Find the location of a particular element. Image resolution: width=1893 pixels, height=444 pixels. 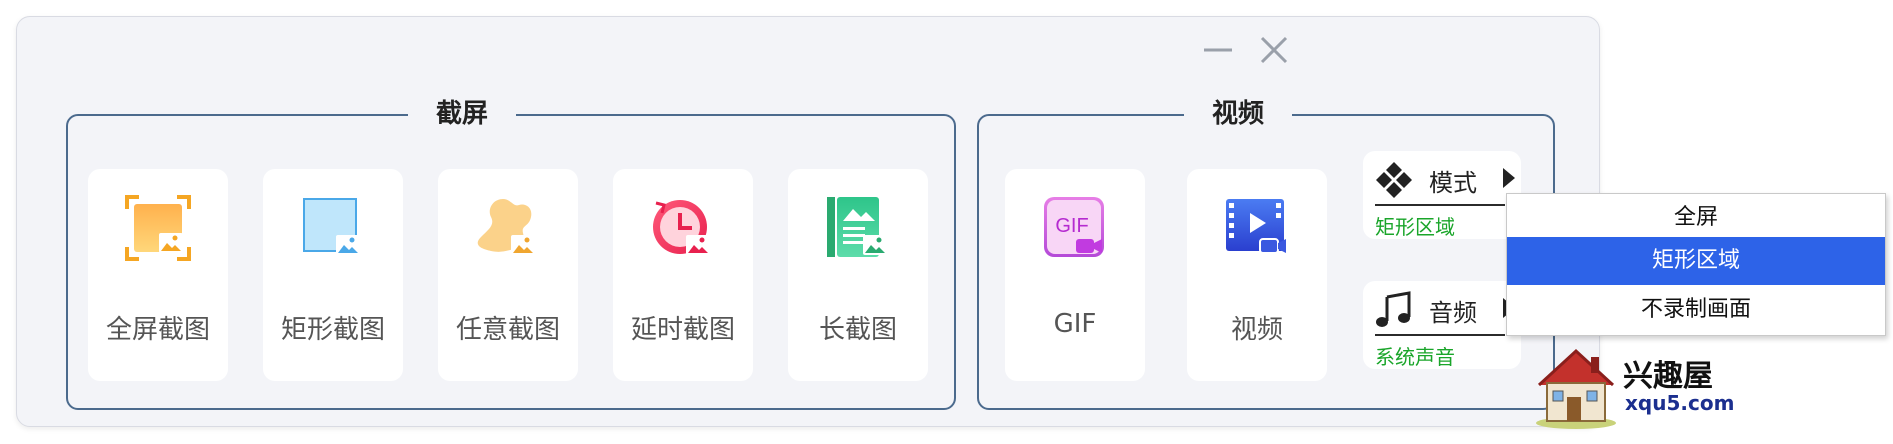

mode-selector: 模式 矩形区域 is located at coordinates (1442, 195).